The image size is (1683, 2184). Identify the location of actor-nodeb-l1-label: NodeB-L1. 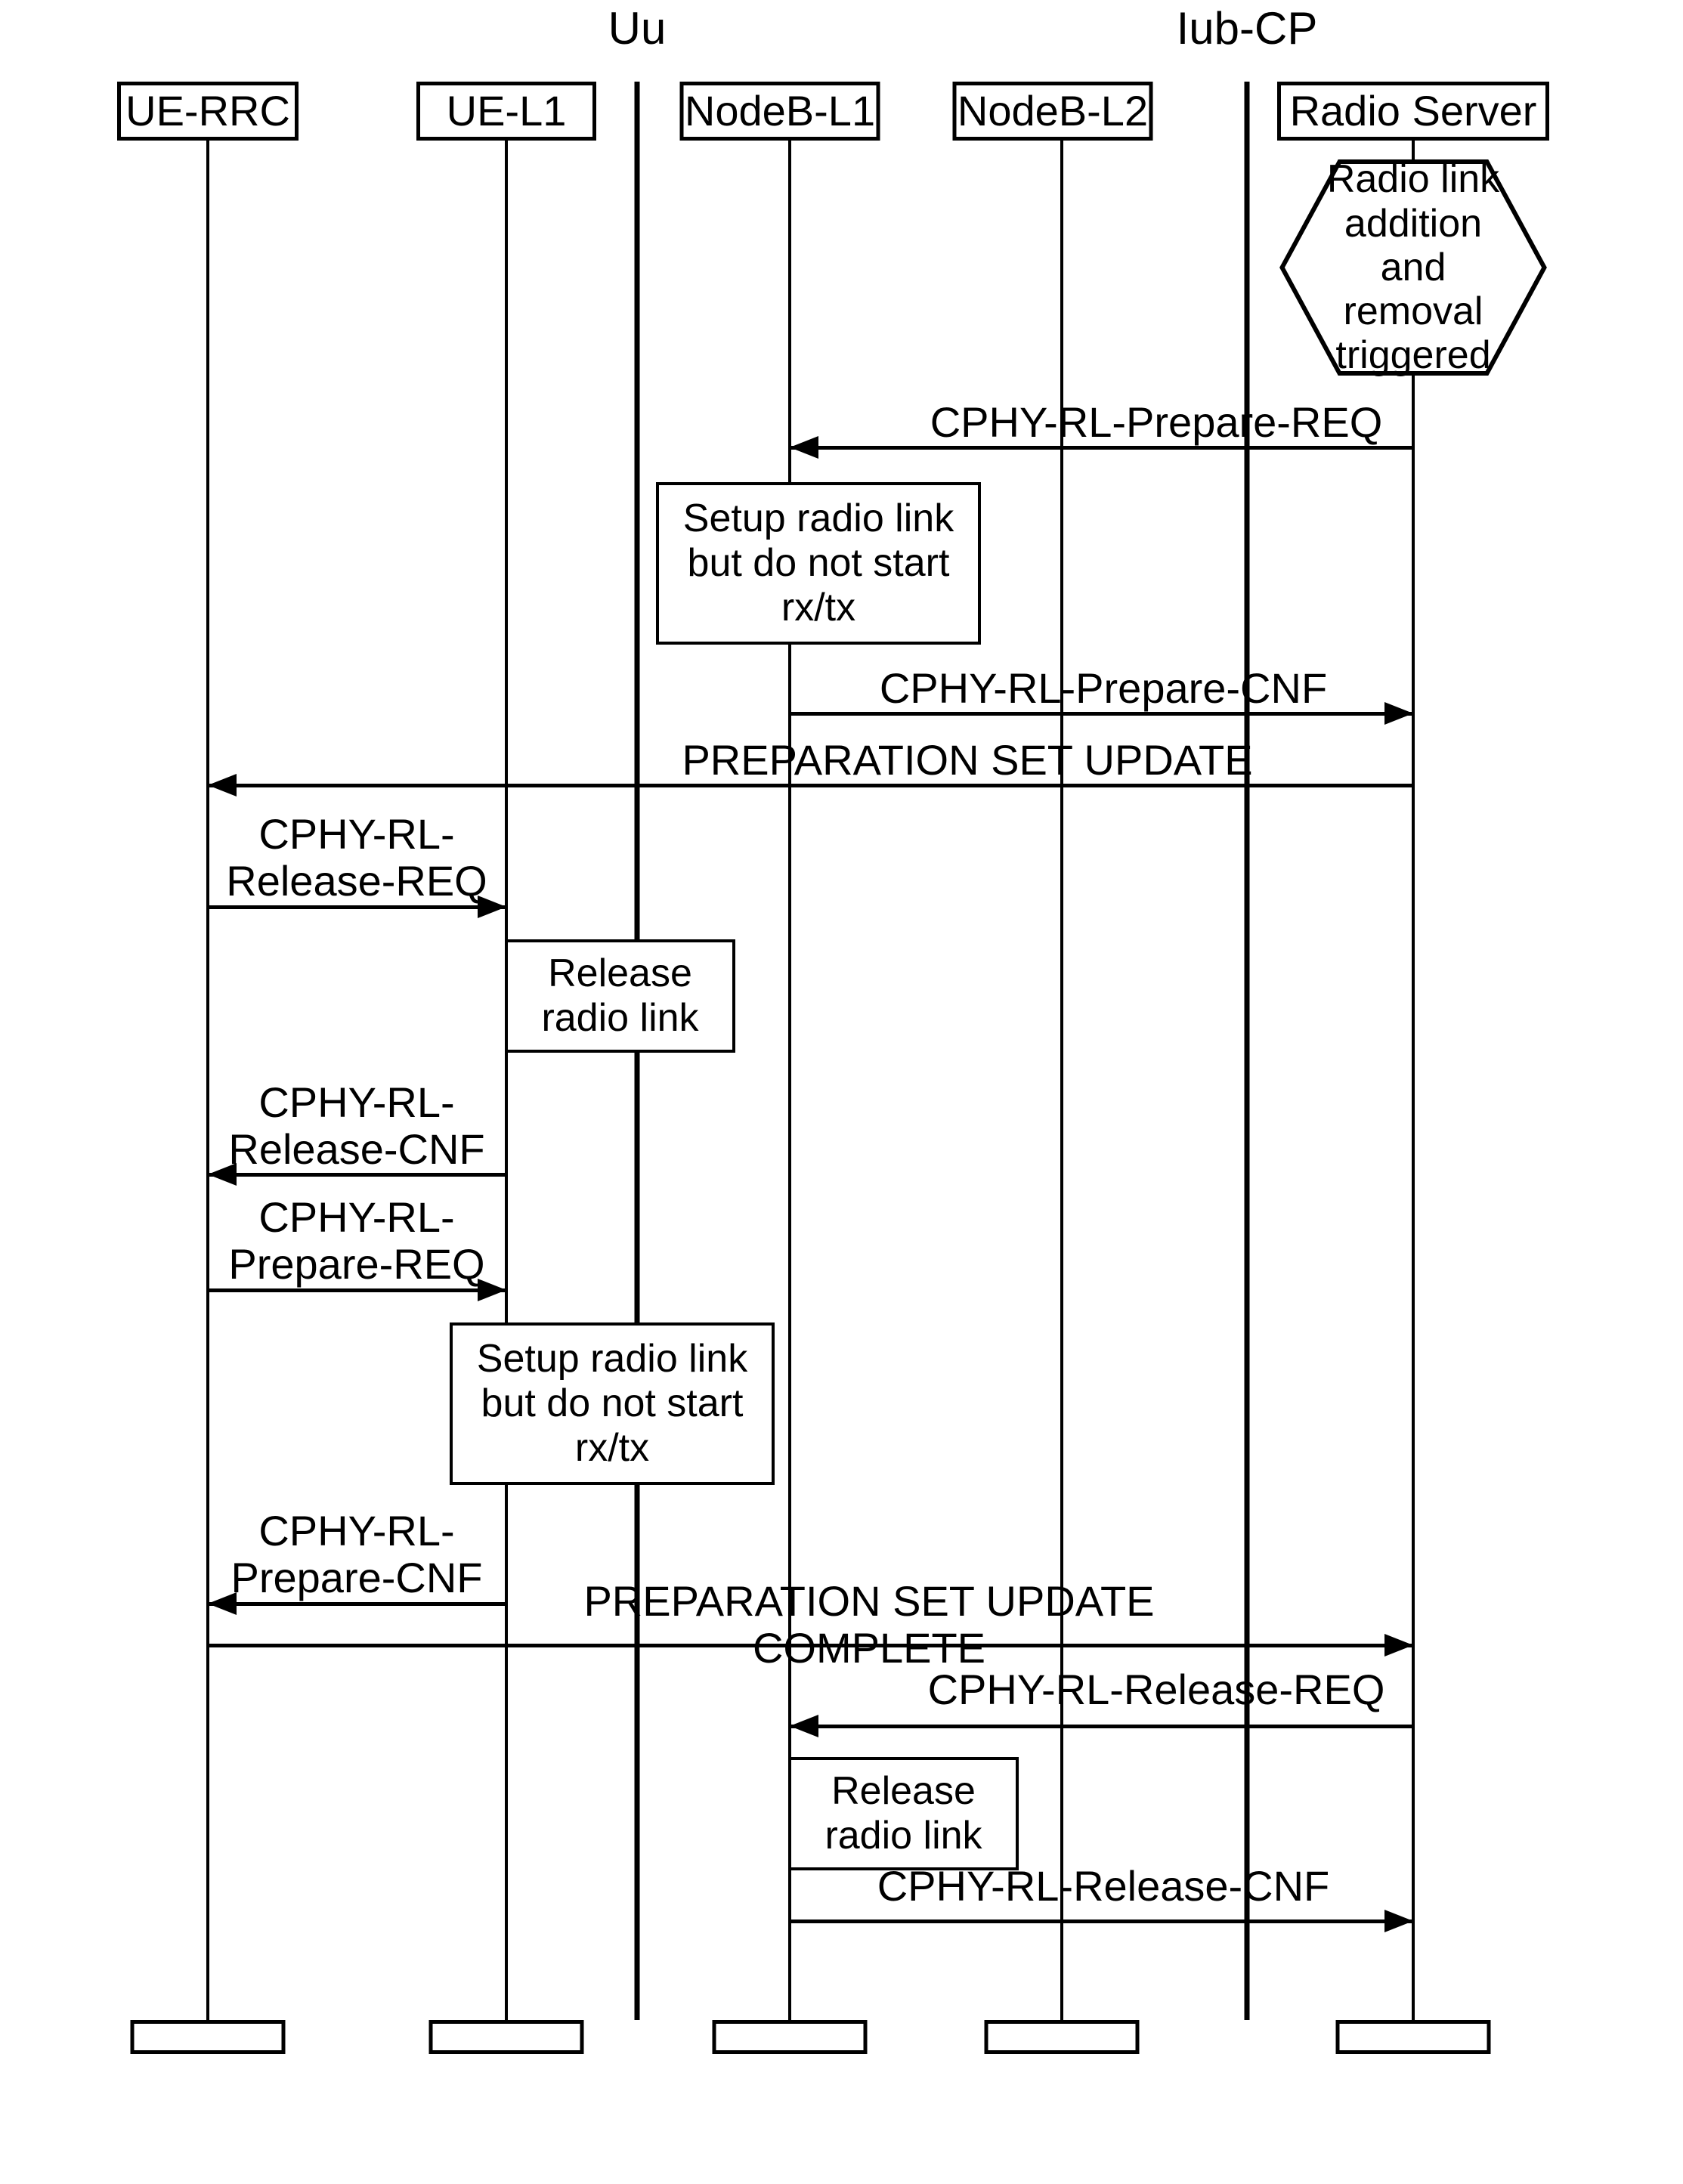
(780, 111).